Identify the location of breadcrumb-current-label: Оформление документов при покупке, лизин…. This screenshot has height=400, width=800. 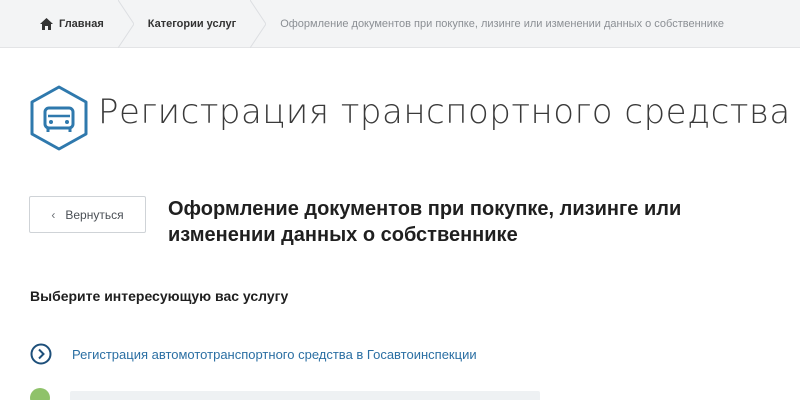
(502, 23).